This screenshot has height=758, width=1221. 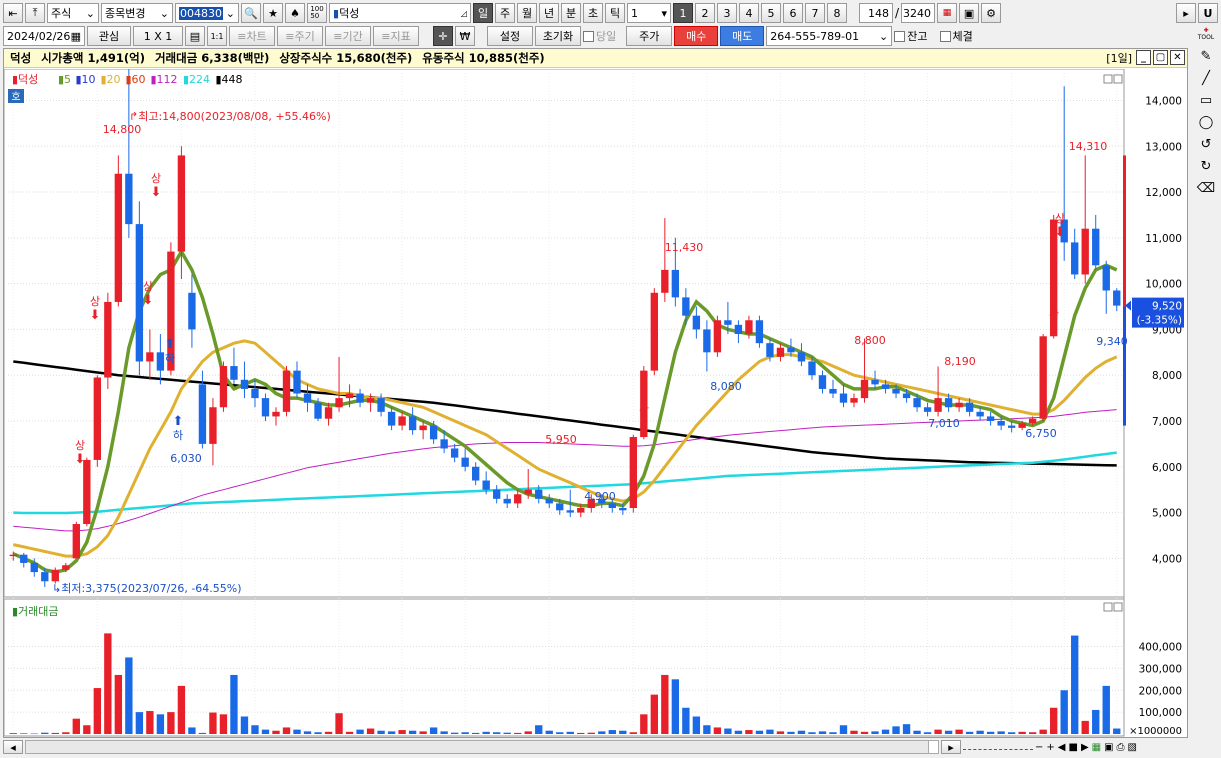 What do you see at coordinates (727, 13) in the screenshot?
I see `page-3: 3` at bounding box center [727, 13].